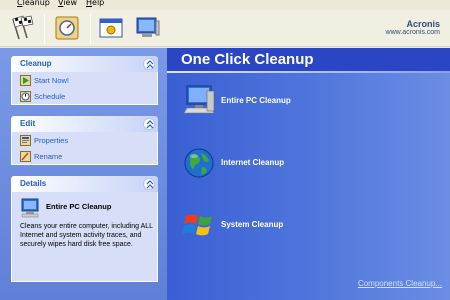  I want to click on schedule-icon, so click(25, 96).